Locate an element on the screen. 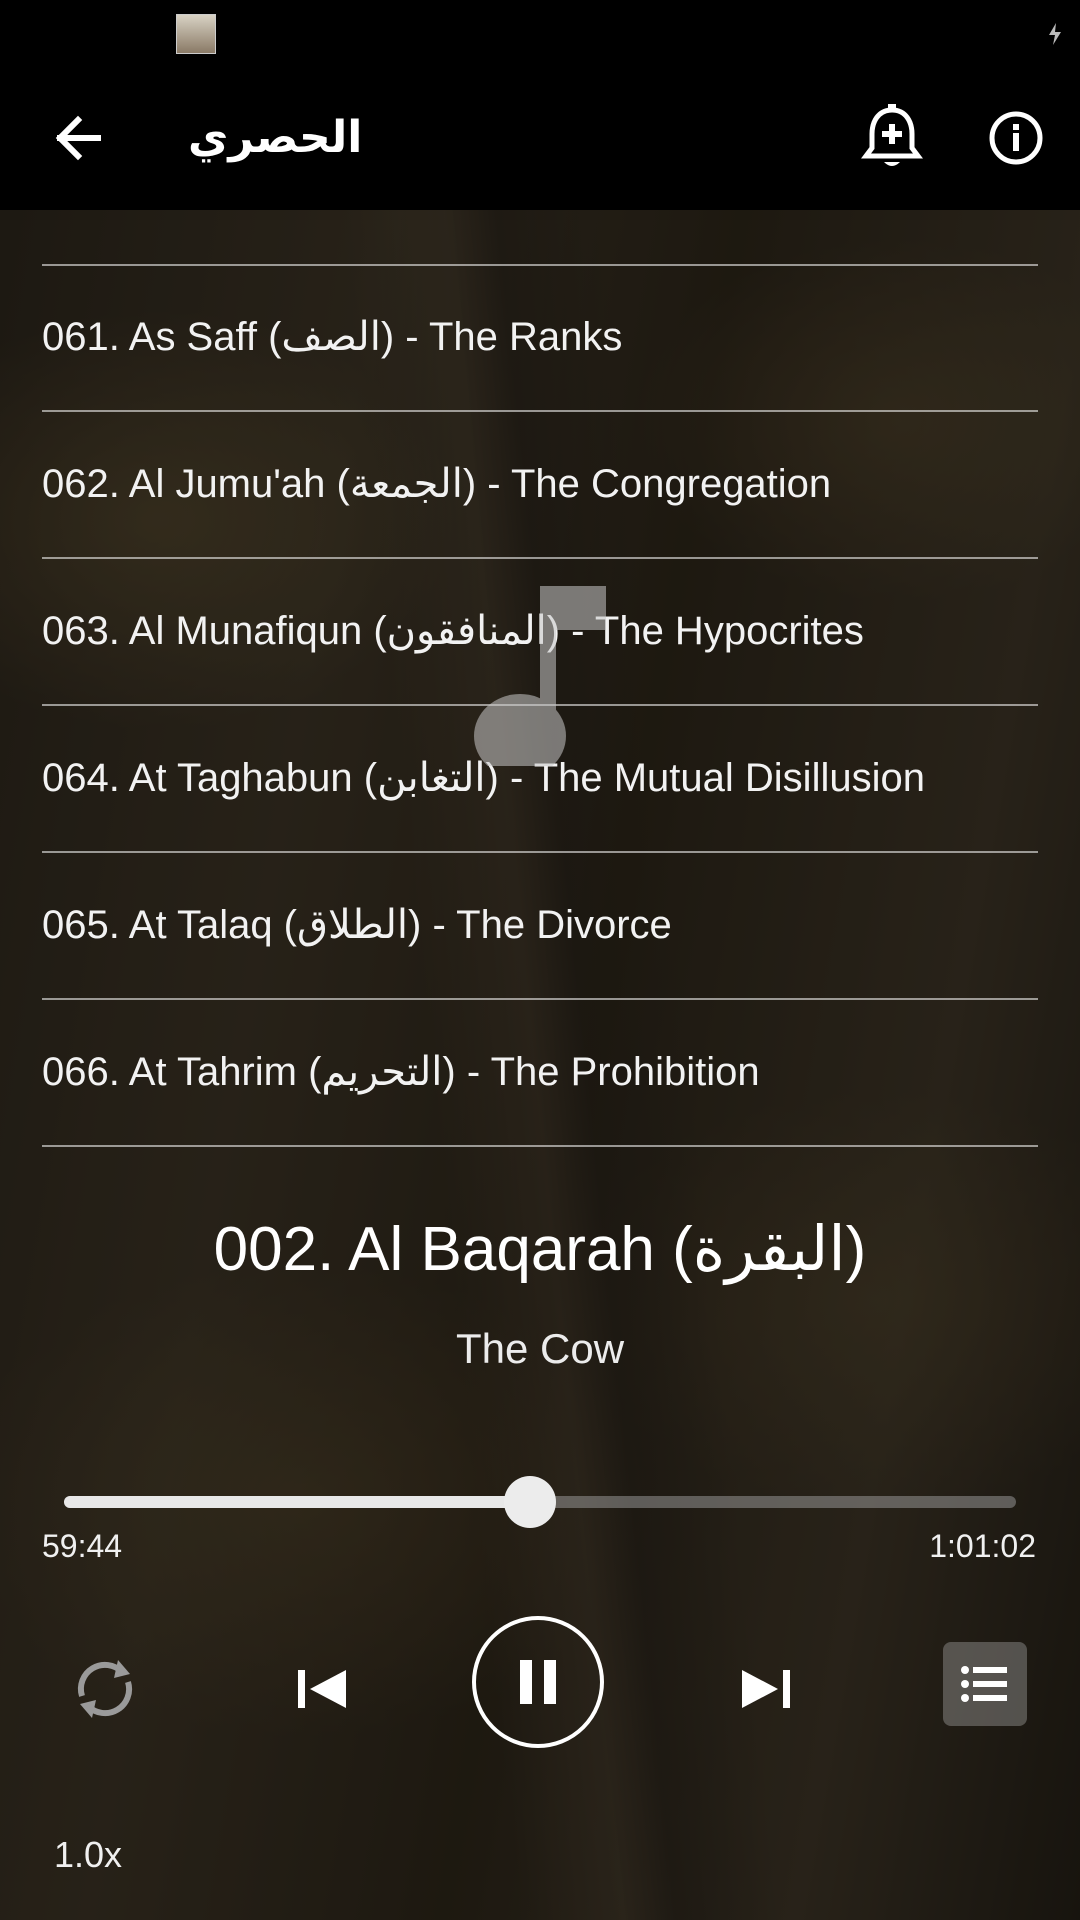 This screenshot has width=1080, height=1920. list-item is located at coordinates (540, 238).